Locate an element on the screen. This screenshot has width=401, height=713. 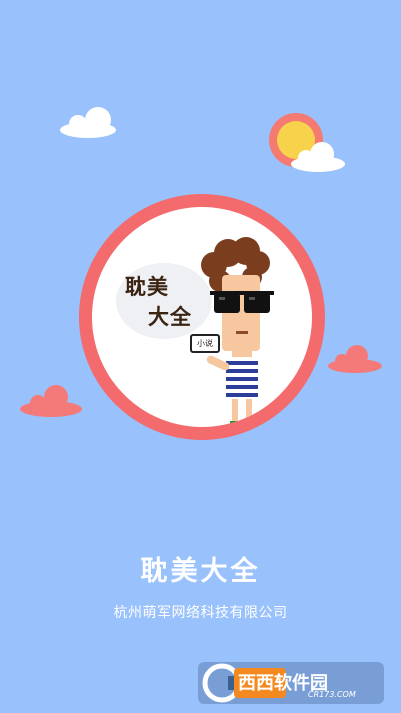
sun-icon is located at coordinates (308, 143).